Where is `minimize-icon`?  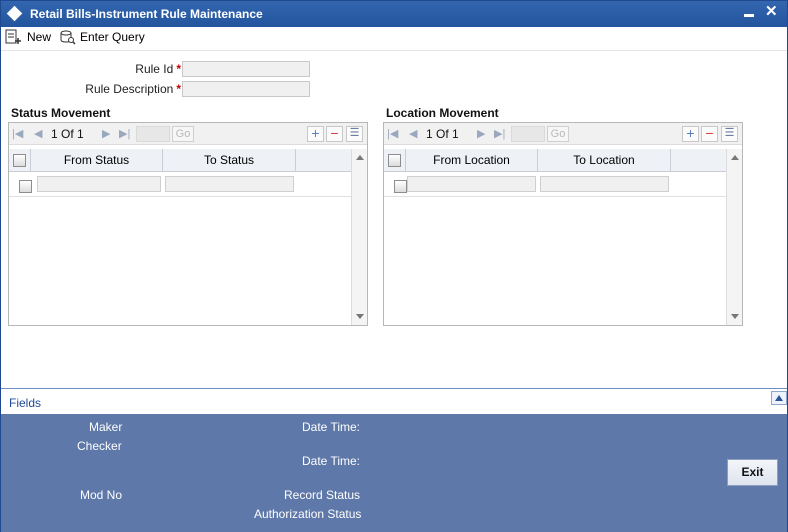 minimize-icon is located at coordinates (749, 15).